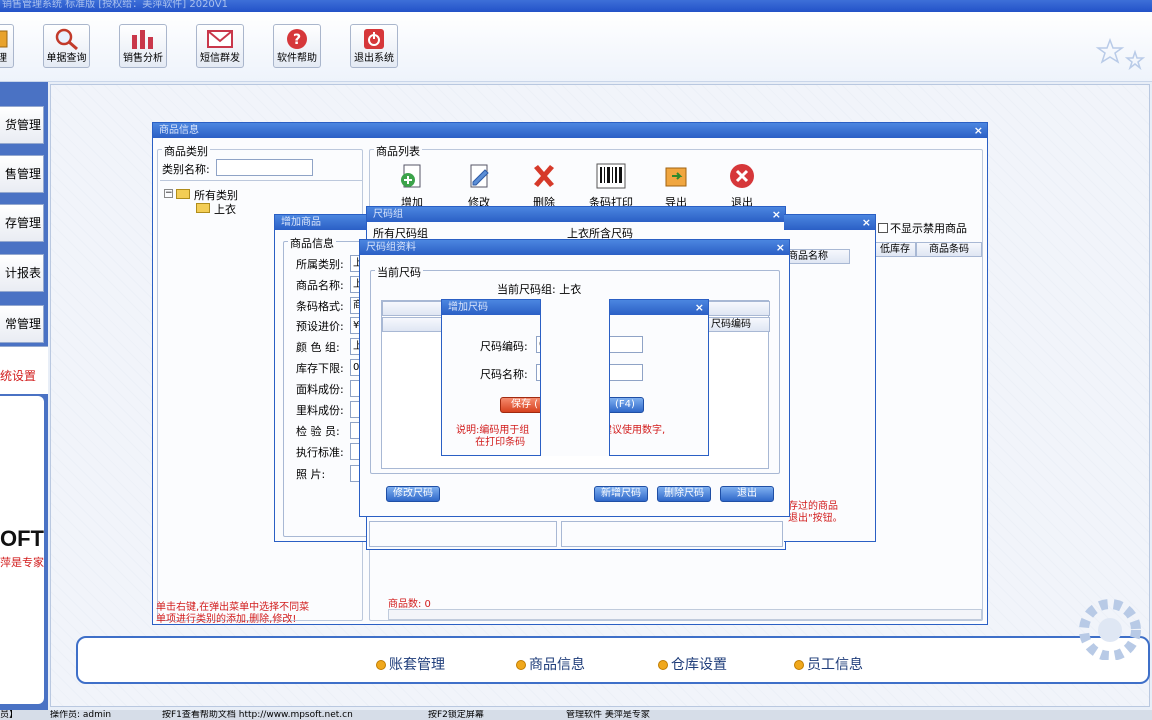  I want to click on barcode-print-button: 条码打印, so click(611, 186).